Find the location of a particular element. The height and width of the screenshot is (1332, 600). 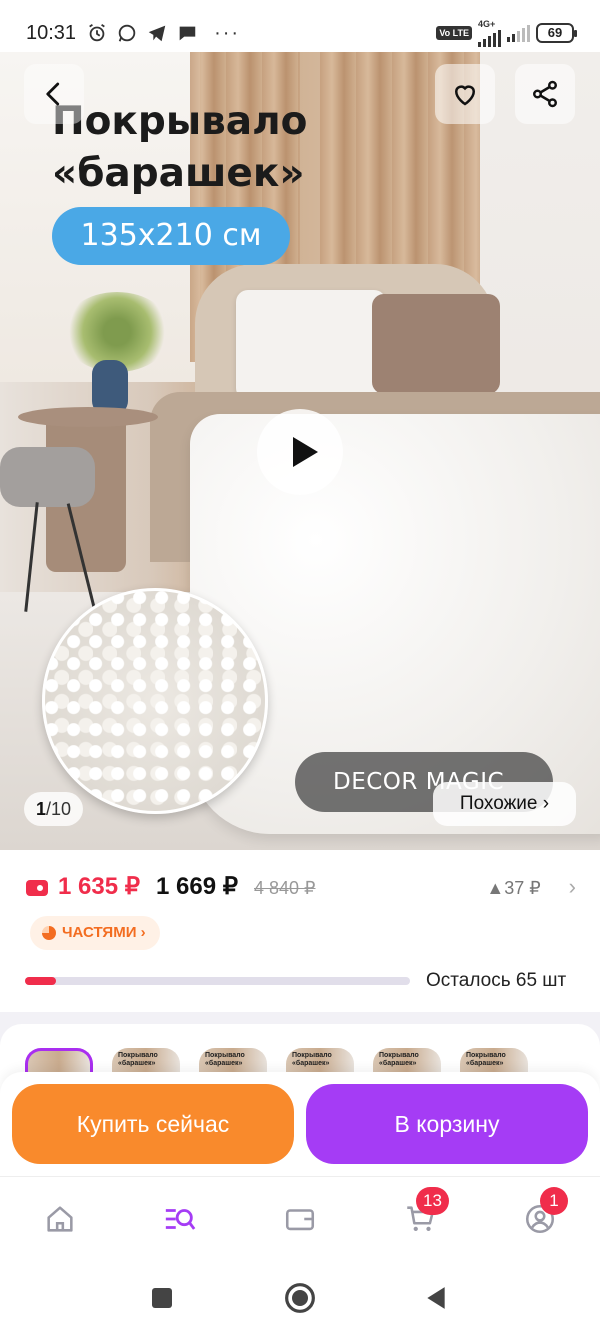

installments-button: ЧАСТЯМИ › is located at coordinates (95, 933).